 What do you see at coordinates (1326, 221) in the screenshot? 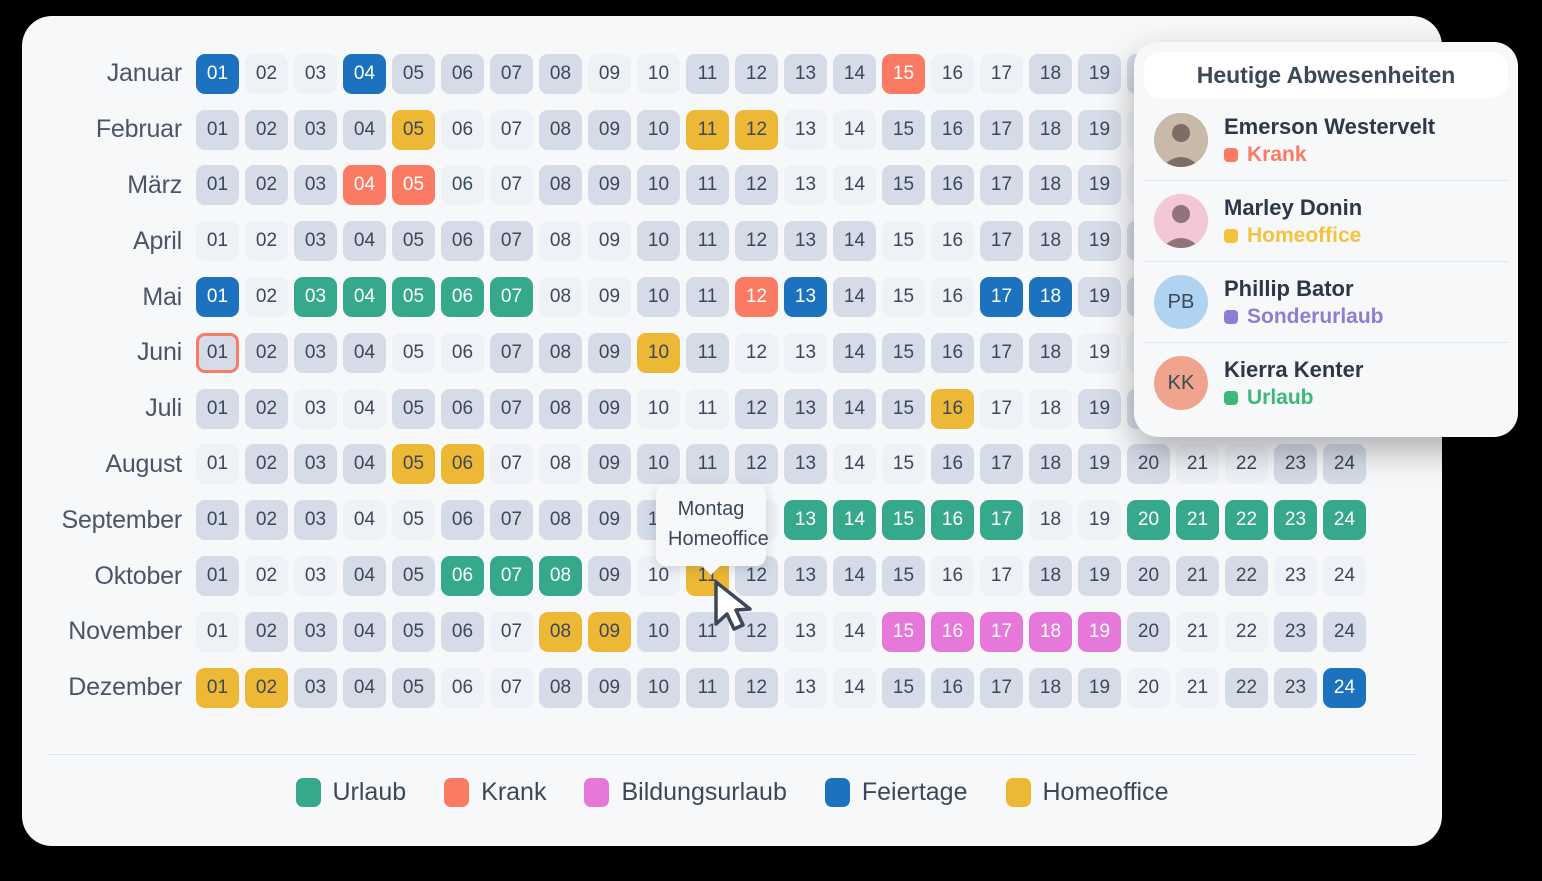
I see `absence-list-item: Marley Donin Homeoffice` at bounding box center [1326, 221].